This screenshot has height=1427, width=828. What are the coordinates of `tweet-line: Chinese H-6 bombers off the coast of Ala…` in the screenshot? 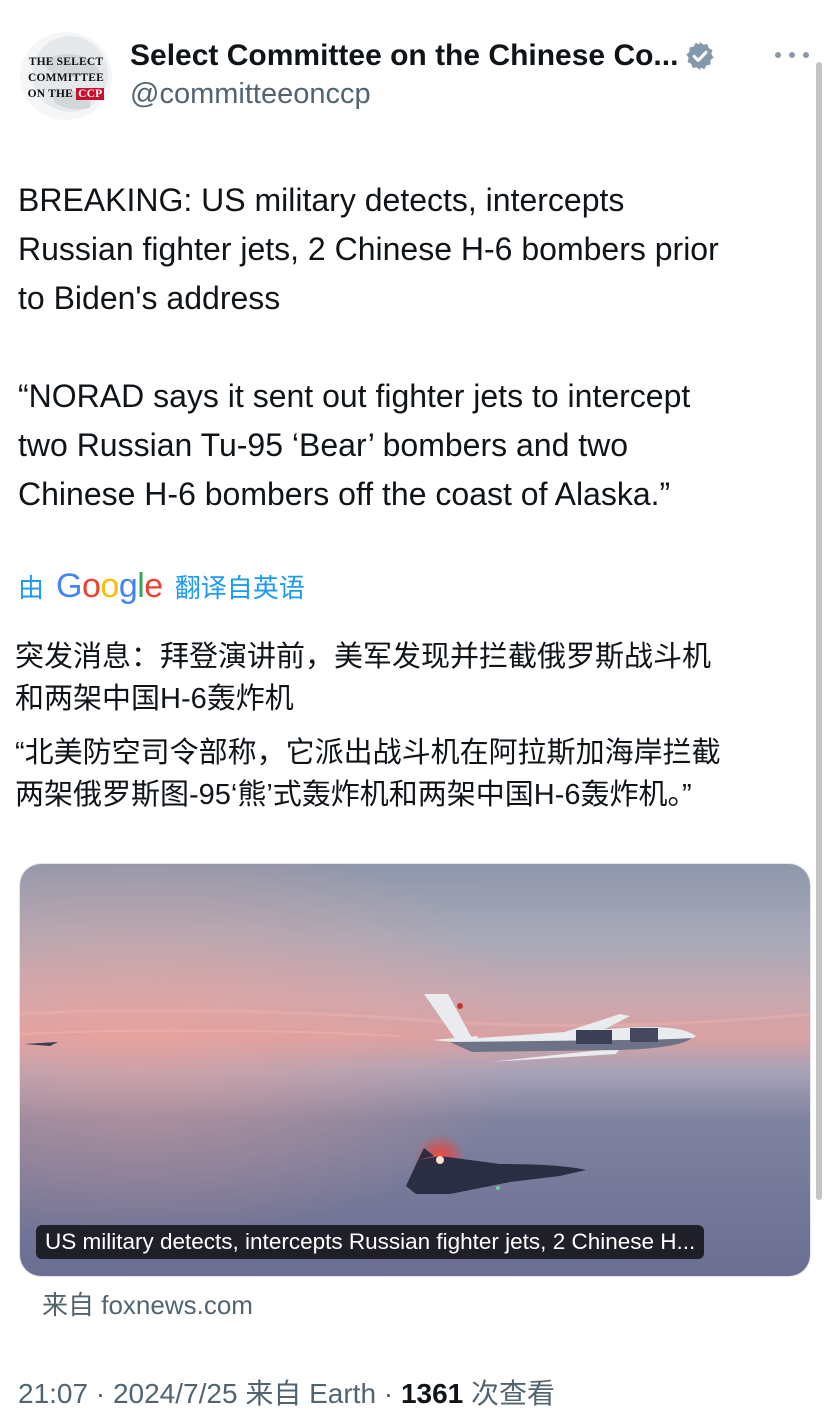 It's located at (344, 494).